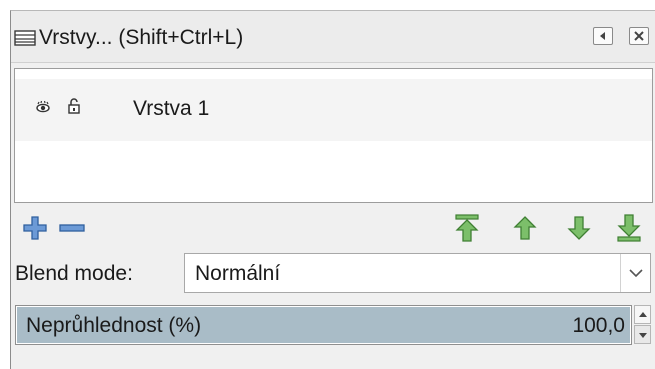  I want to click on blend-mode-label: Blend mode:, so click(74, 273).